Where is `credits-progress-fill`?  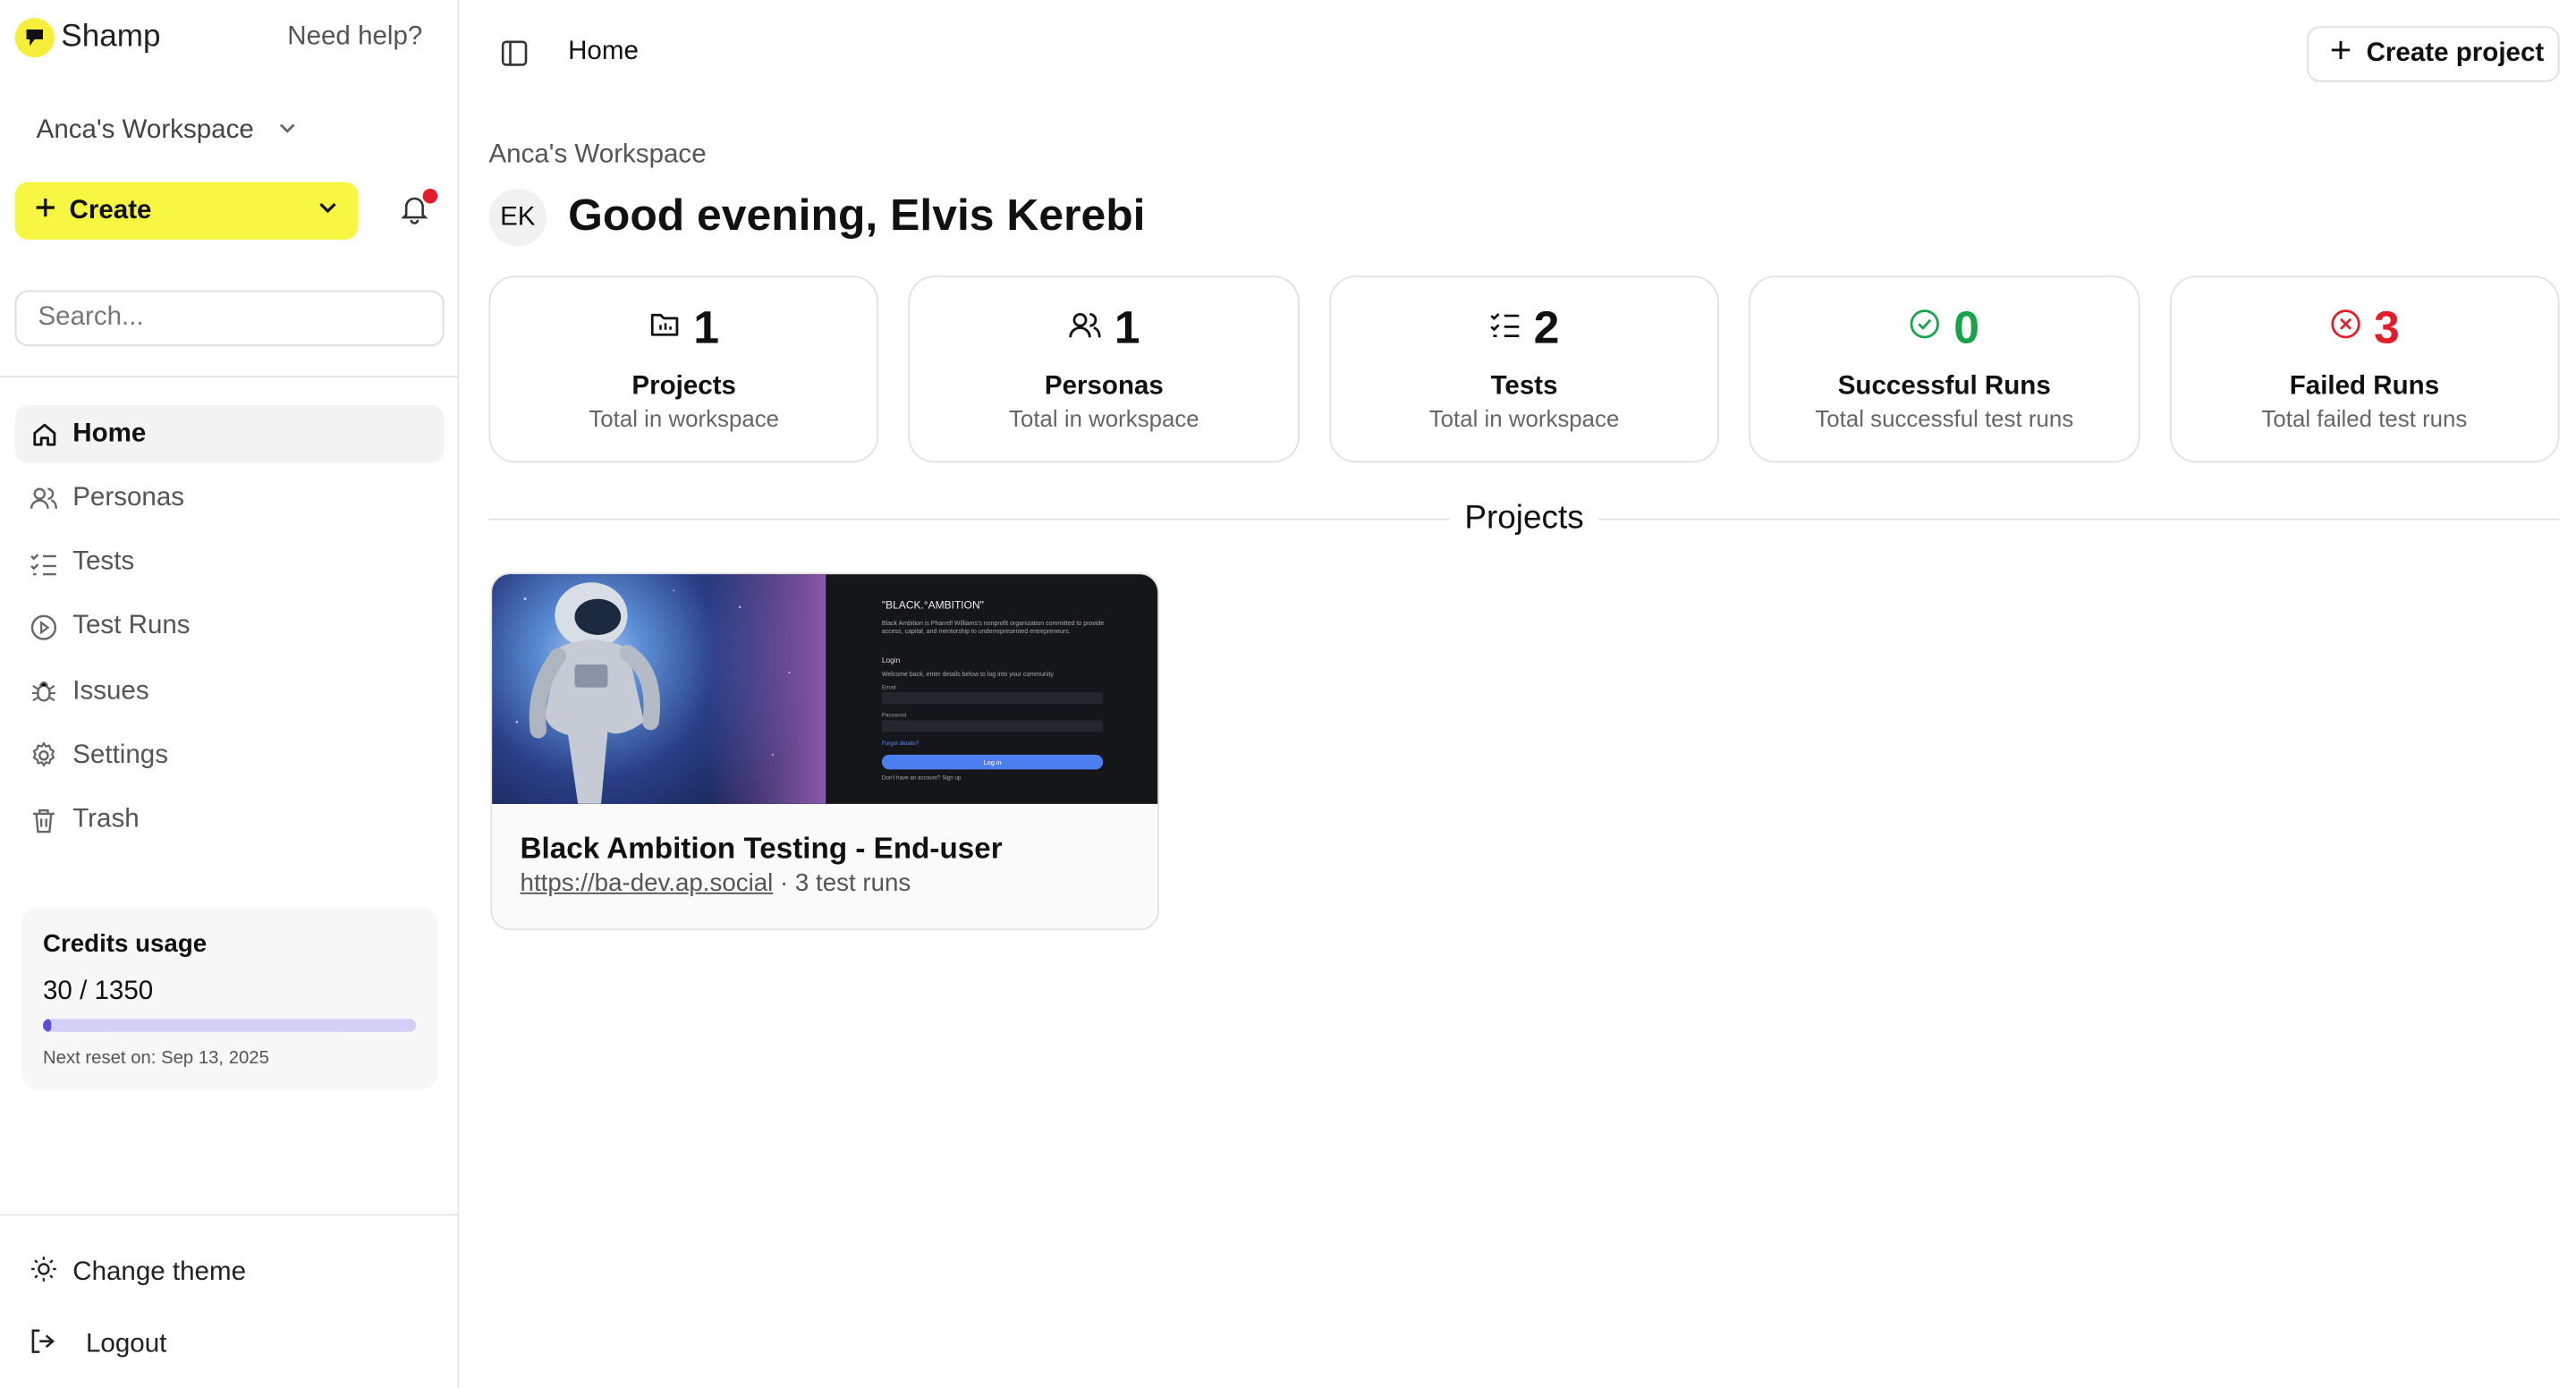
credits-progress-fill is located at coordinates (47, 1026).